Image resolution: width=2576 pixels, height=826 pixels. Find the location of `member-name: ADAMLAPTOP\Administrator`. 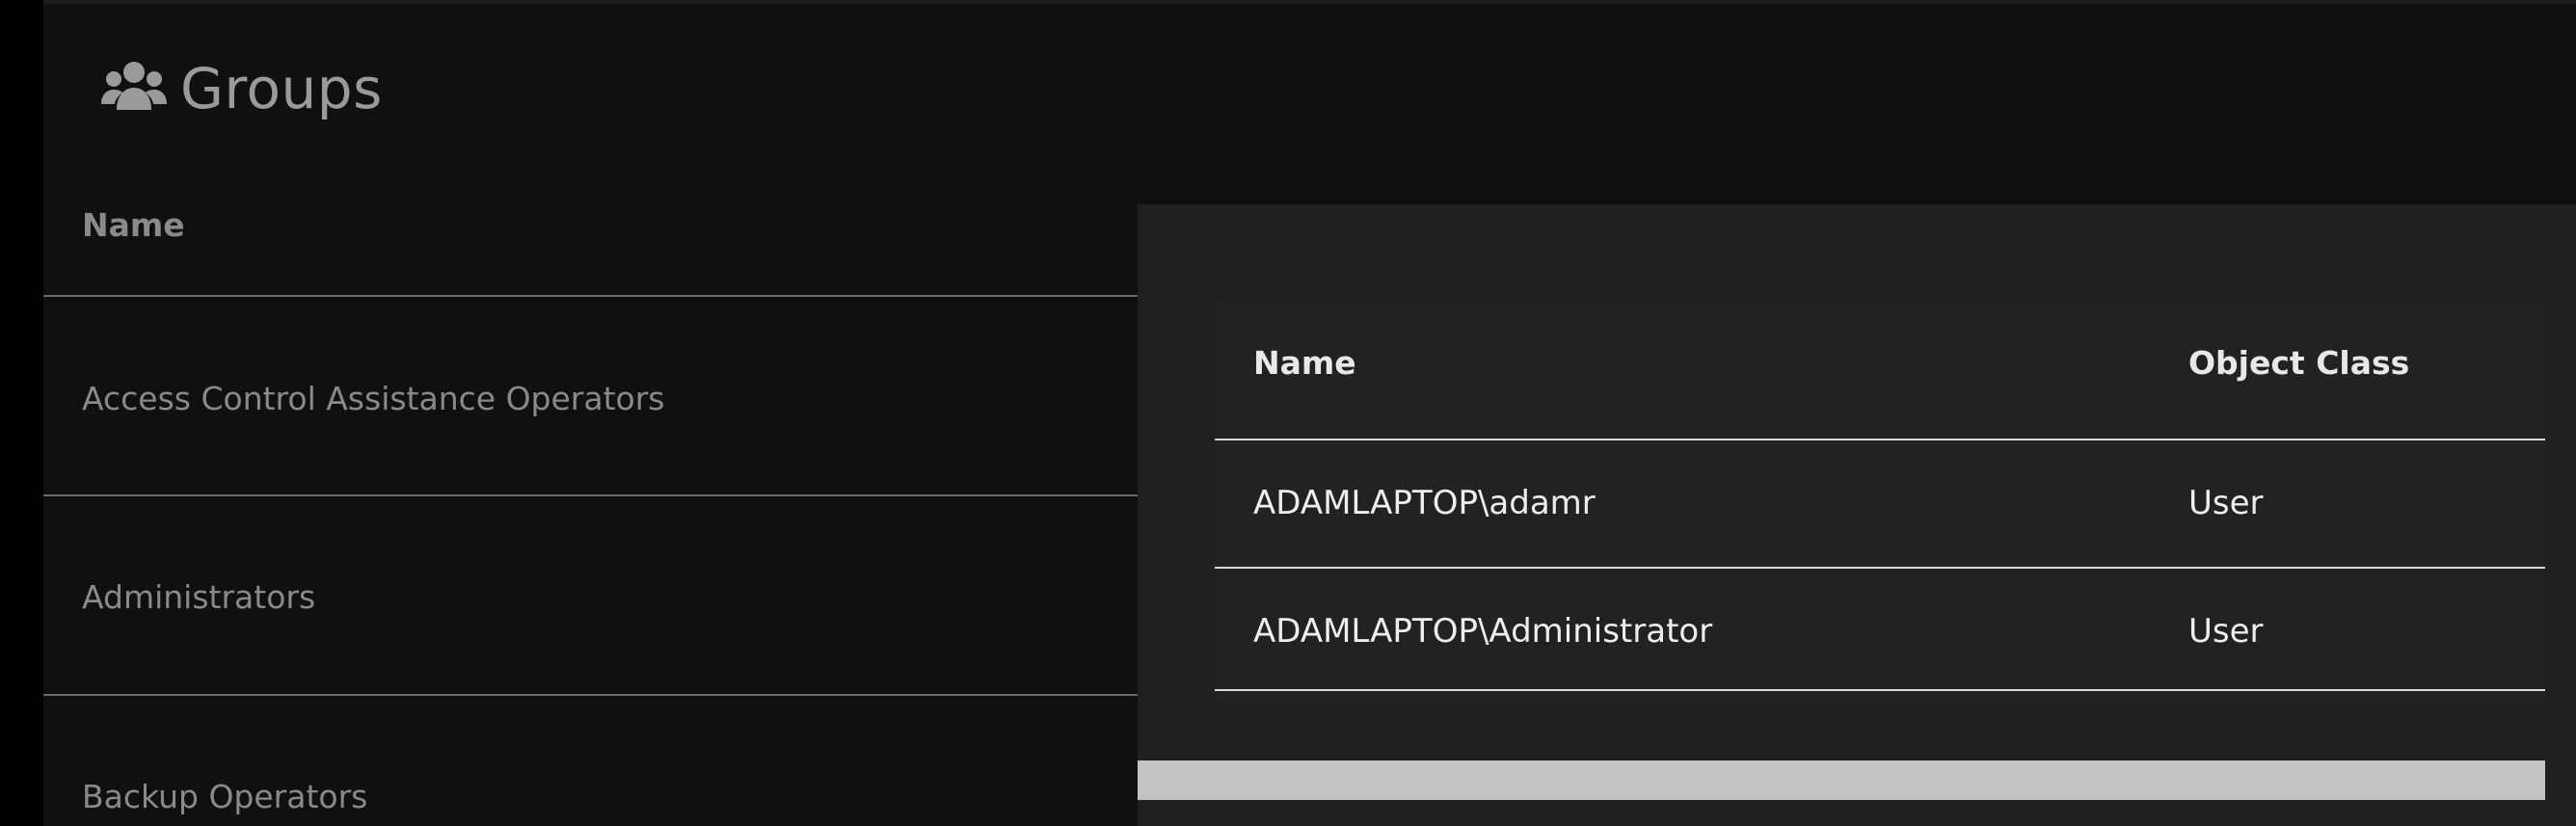

member-name: ADAMLAPTOP\Administrator is located at coordinates (1483, 632).